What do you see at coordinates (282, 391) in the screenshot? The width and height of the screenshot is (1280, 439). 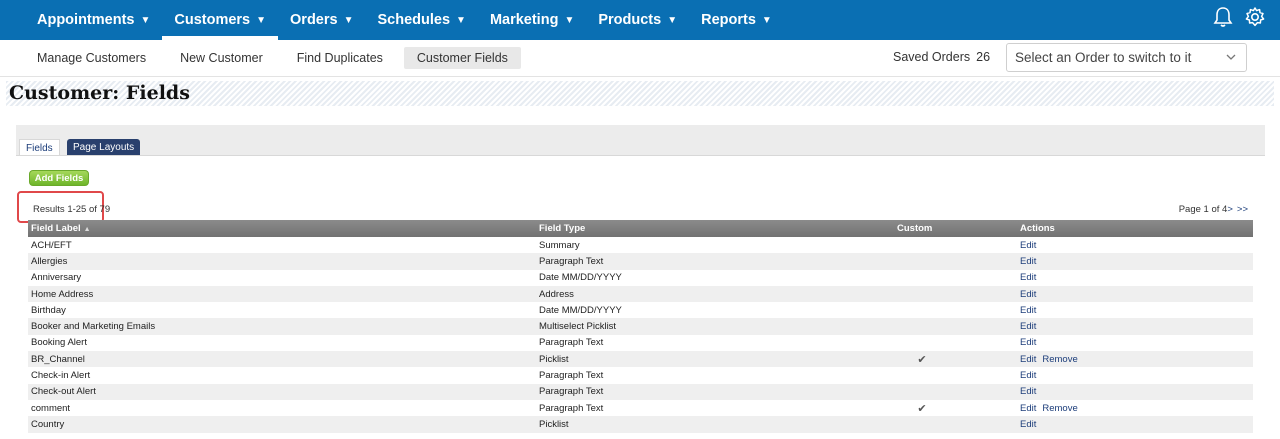 I see `cell-field-label: Check-out Alert` at bounding box center [282, 391].